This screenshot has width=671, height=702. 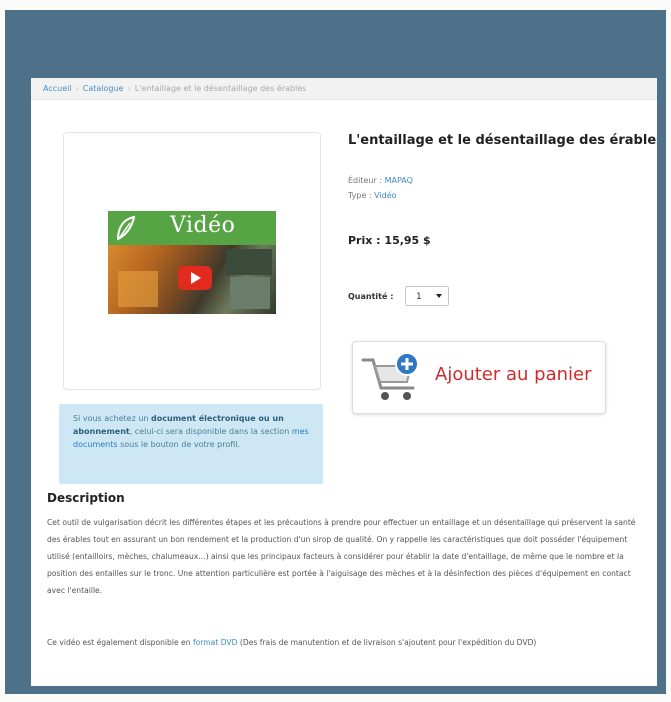 What do you see at coordinates (57, 88) in the screenshot?
I see `breadcrumb-home-link: Accueil` at bounding box center [57, 88].